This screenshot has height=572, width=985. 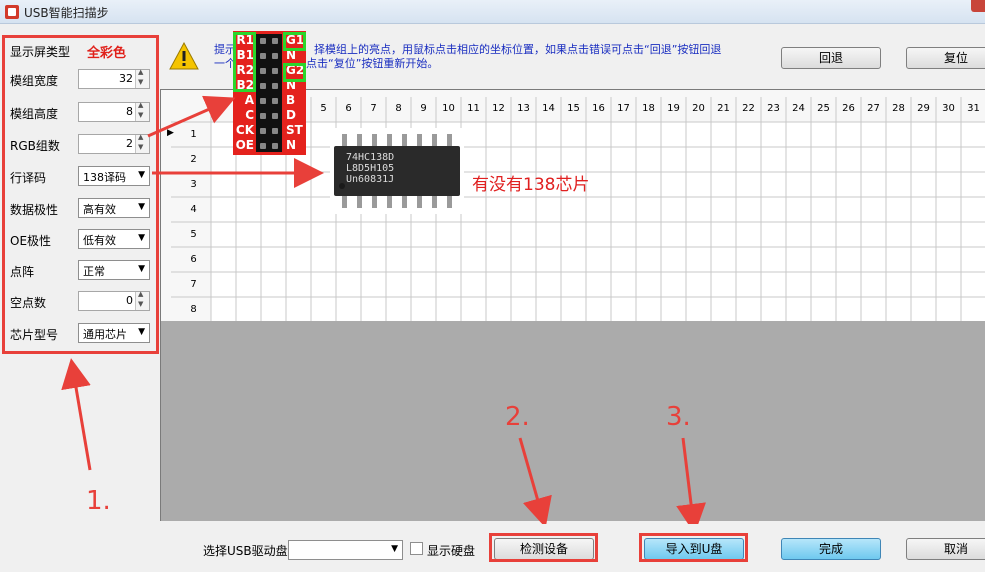 I want to click on usb-drive-label: 选择USB驱动盘, so click(x=245, y=551).